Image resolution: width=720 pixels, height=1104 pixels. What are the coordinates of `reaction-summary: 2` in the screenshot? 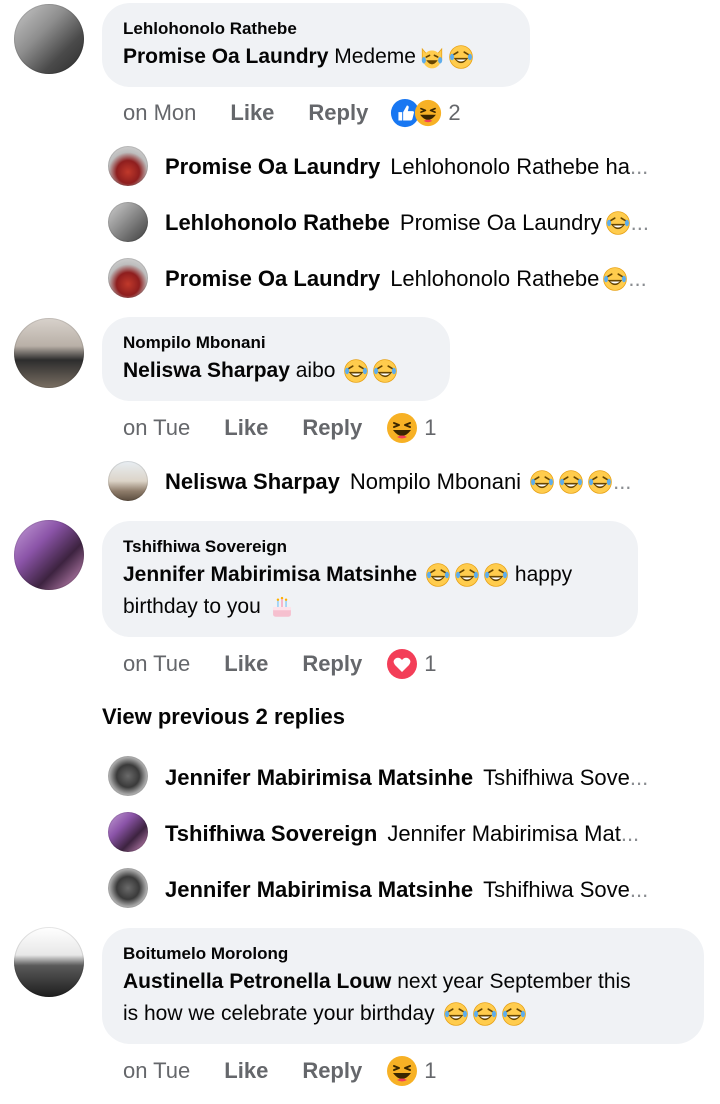 It's located at (425, 113).